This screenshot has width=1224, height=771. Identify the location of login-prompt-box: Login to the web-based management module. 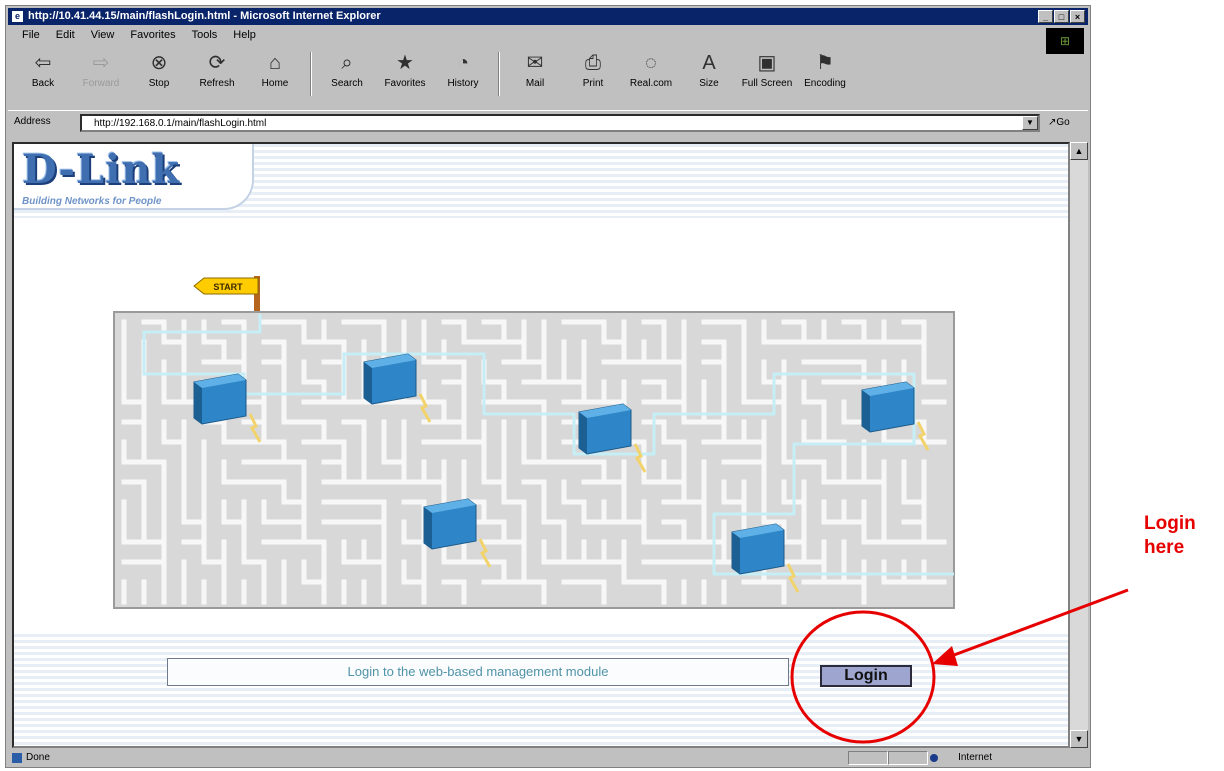
(478, 672).